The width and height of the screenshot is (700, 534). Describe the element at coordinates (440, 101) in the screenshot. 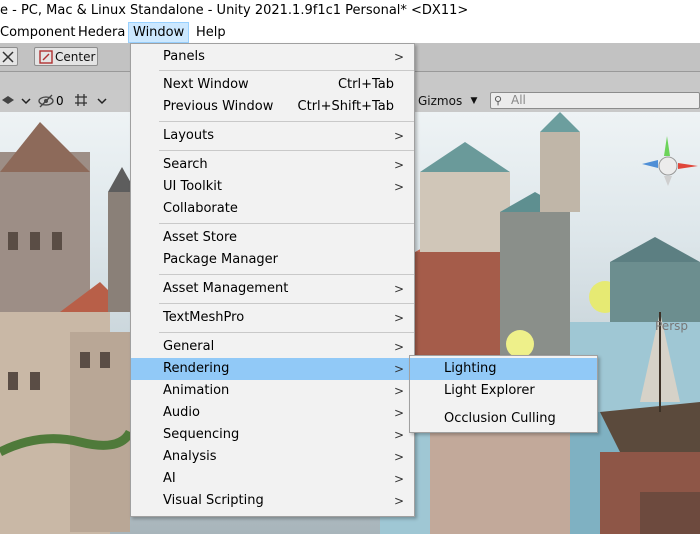

I see `gizmos-button: Gizmos` at that location.